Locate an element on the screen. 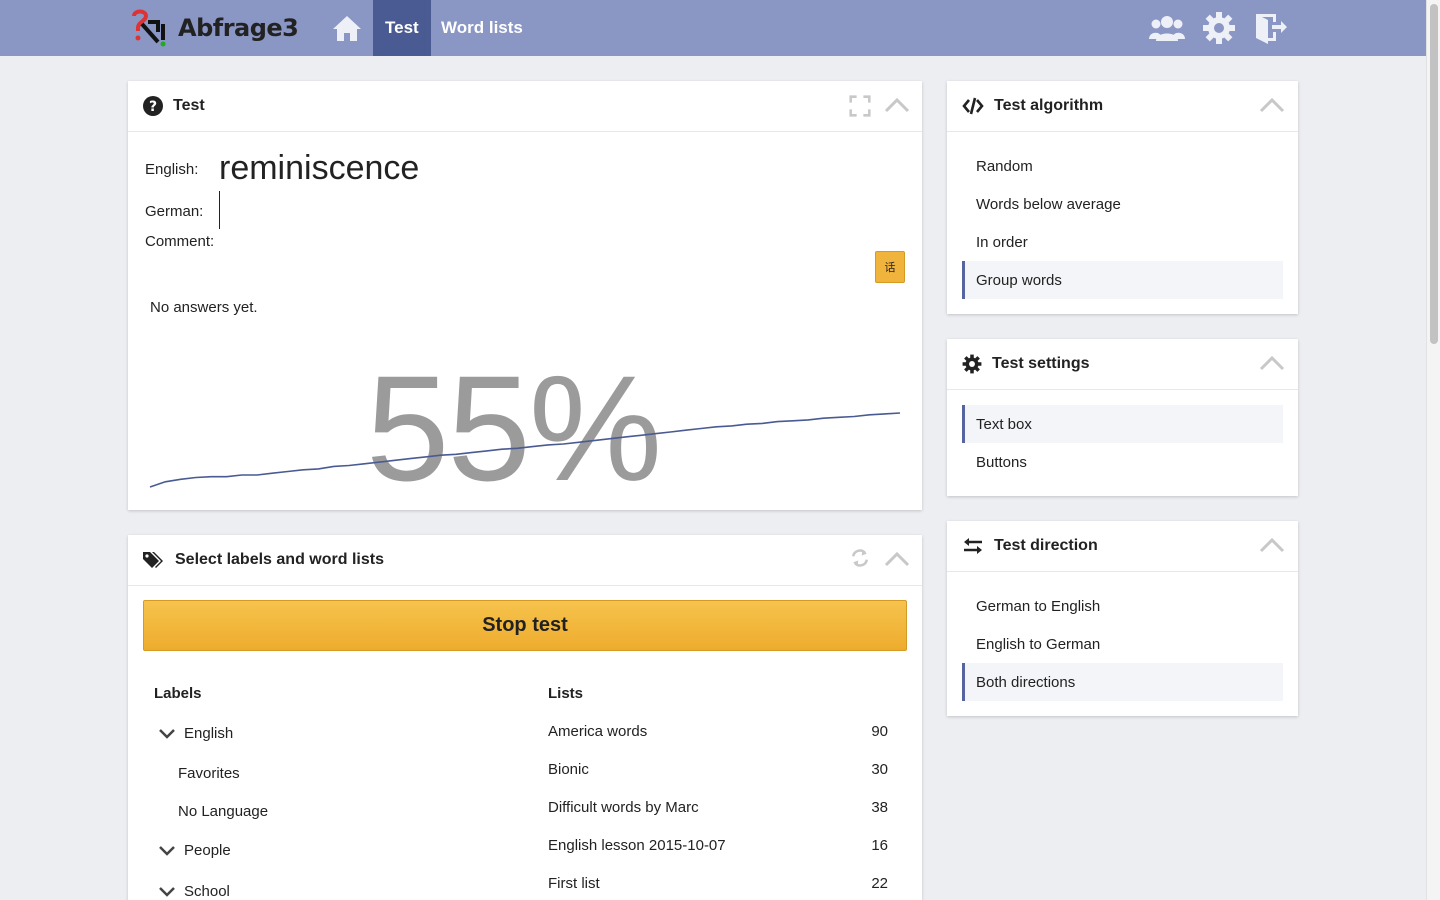 The height and width of the screenshot is (900, 1440). nav-home is located at coordinates (347, 28).